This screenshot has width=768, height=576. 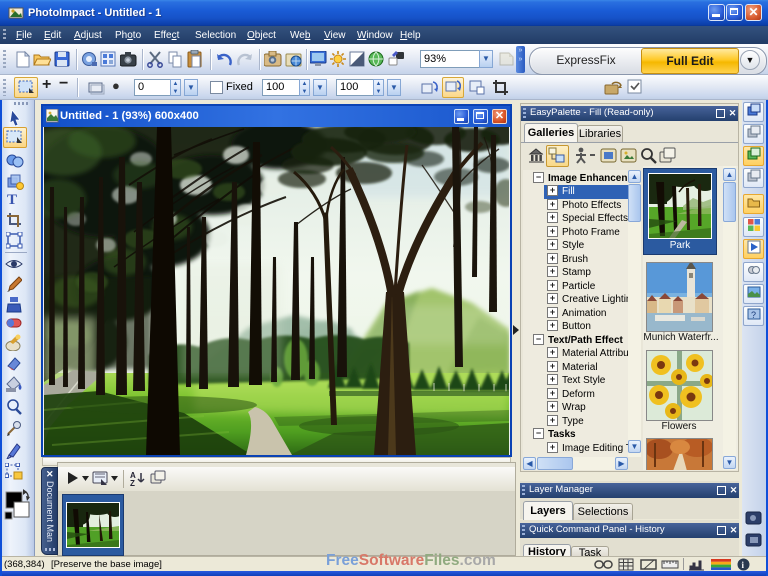 What do you see at coordinates (132, 483) in the screenshot?
I see `svg-text: Z` at bounding box center [132, 483].